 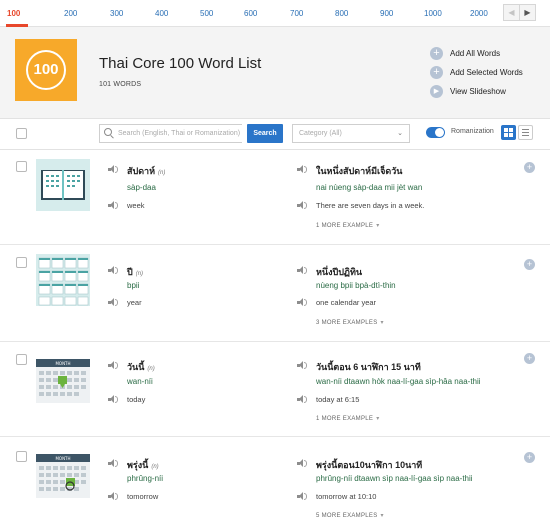 I want to click on word-romanization: bpii, so click(x=133, y=285).